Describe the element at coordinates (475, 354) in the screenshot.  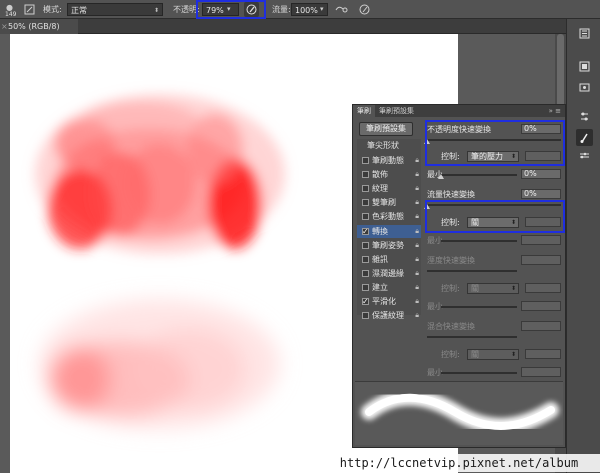
I see `mix-control-value: 關` at that location.